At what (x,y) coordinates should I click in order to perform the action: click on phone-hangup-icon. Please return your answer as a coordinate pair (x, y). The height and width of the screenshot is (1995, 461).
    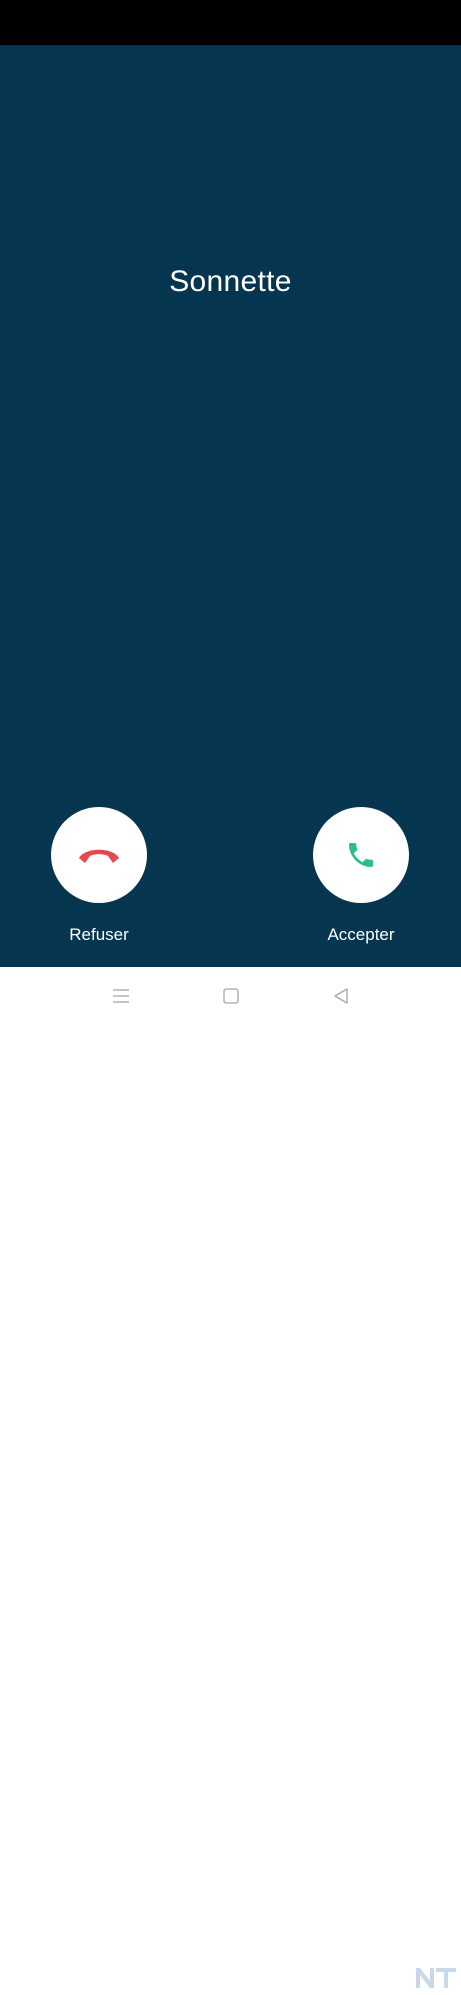
    Looking at the image, I should click on (99, 856).